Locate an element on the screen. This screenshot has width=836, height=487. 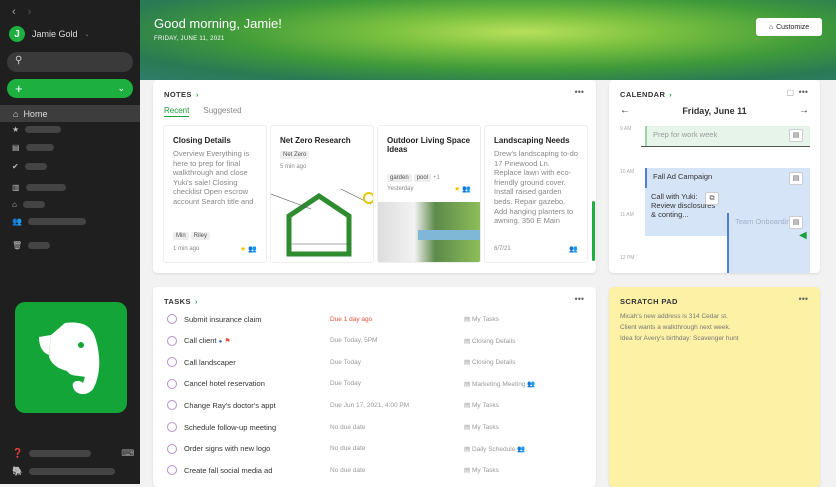
widget-title: SCRATCH PAD is located at coordinates (649, 301).